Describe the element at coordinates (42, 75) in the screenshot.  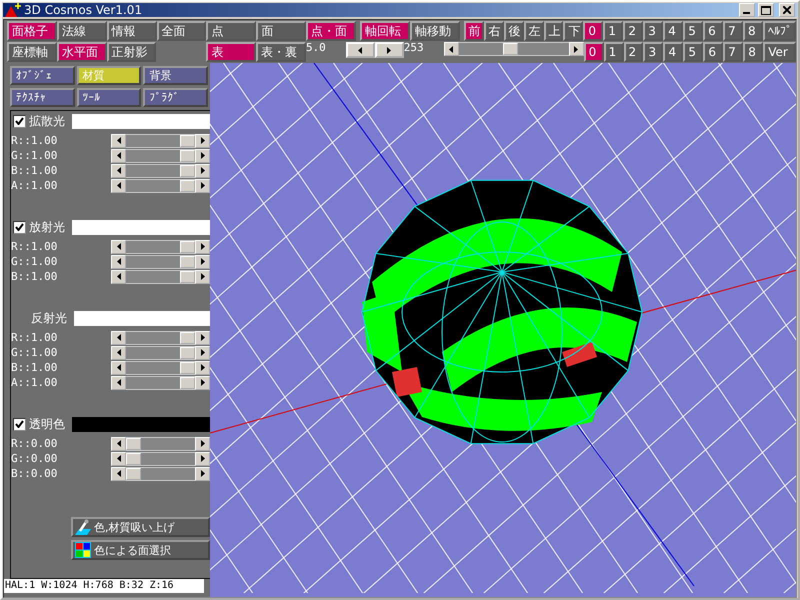
I see `panel-tab: ｵﾌﾞｼﾞｪ` at that location.